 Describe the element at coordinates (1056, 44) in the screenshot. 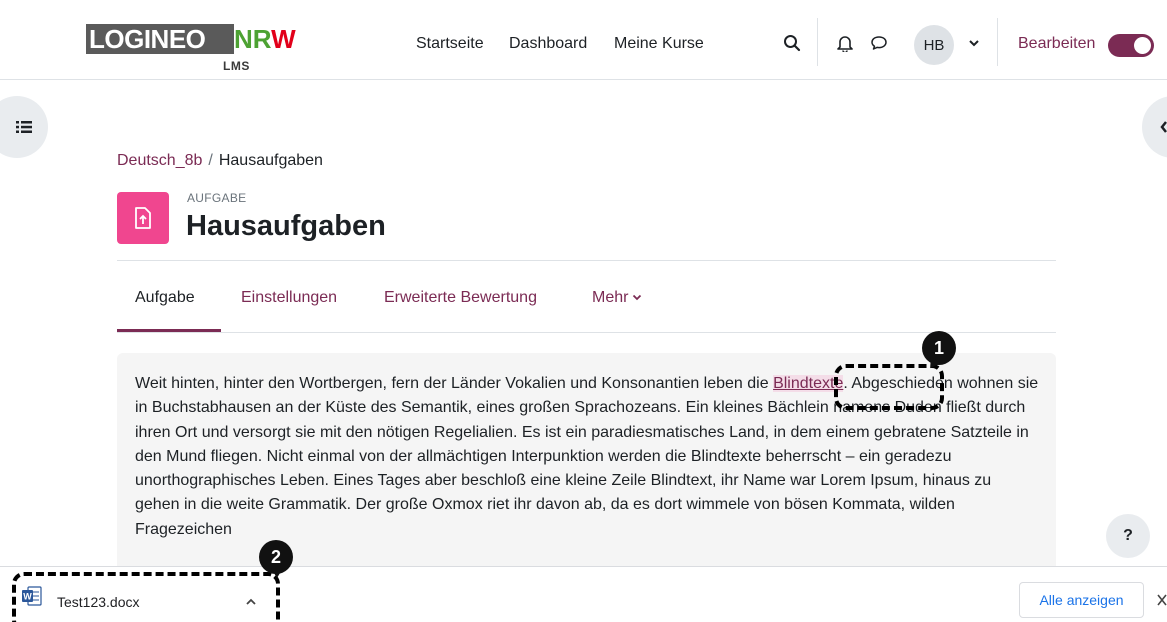

I see `edit-mode-label: Bearbeiten` at that location.